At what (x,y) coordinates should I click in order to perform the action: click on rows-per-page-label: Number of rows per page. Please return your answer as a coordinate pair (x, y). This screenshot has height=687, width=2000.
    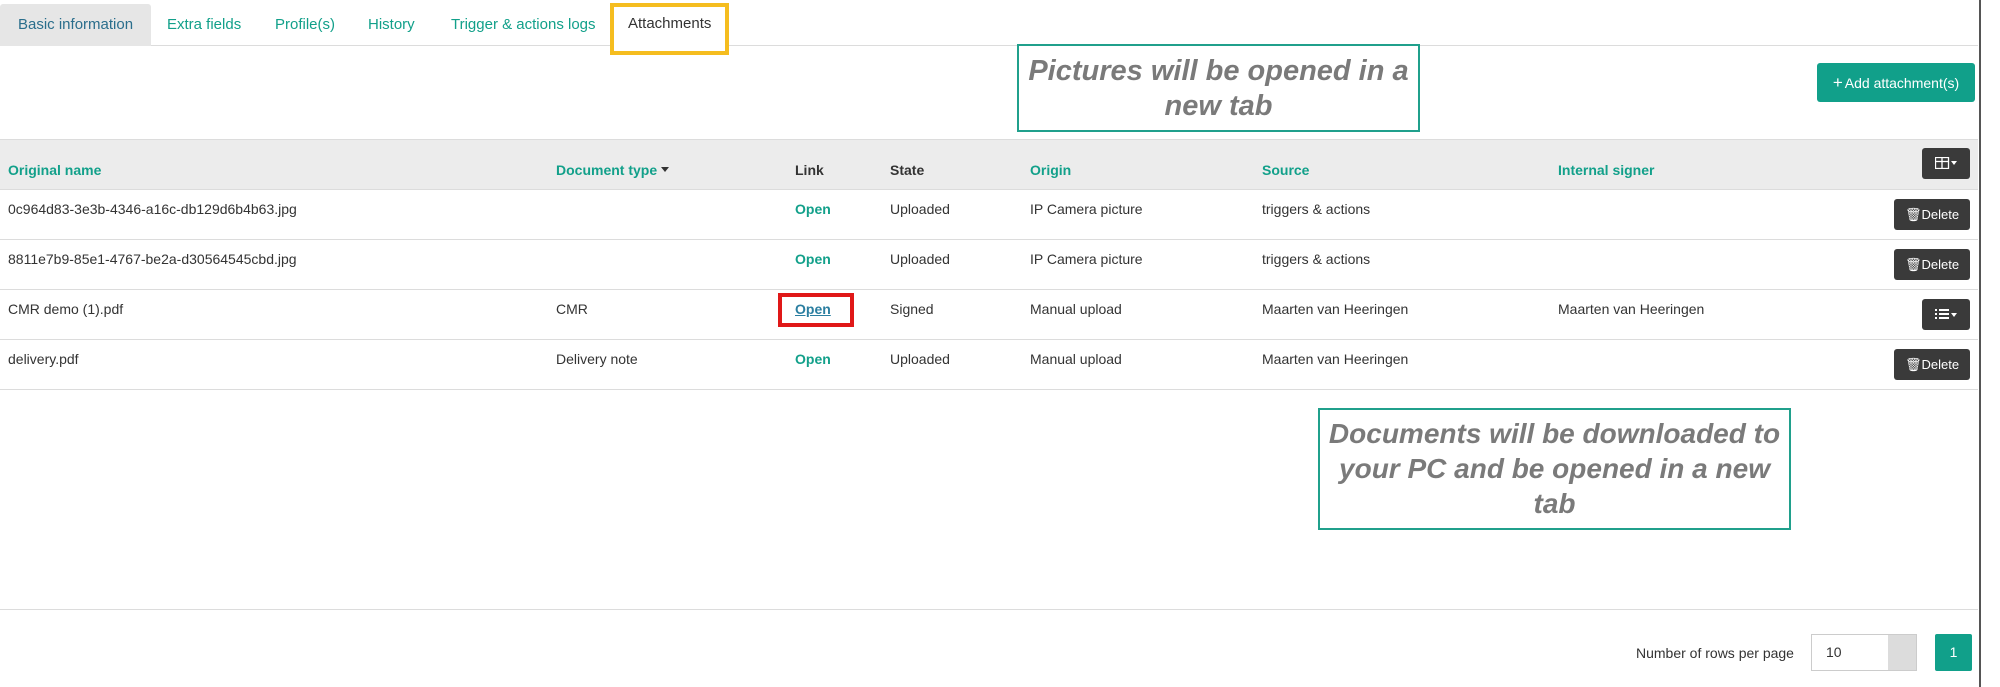
    Looking at the image, I should click on (1715, 653).